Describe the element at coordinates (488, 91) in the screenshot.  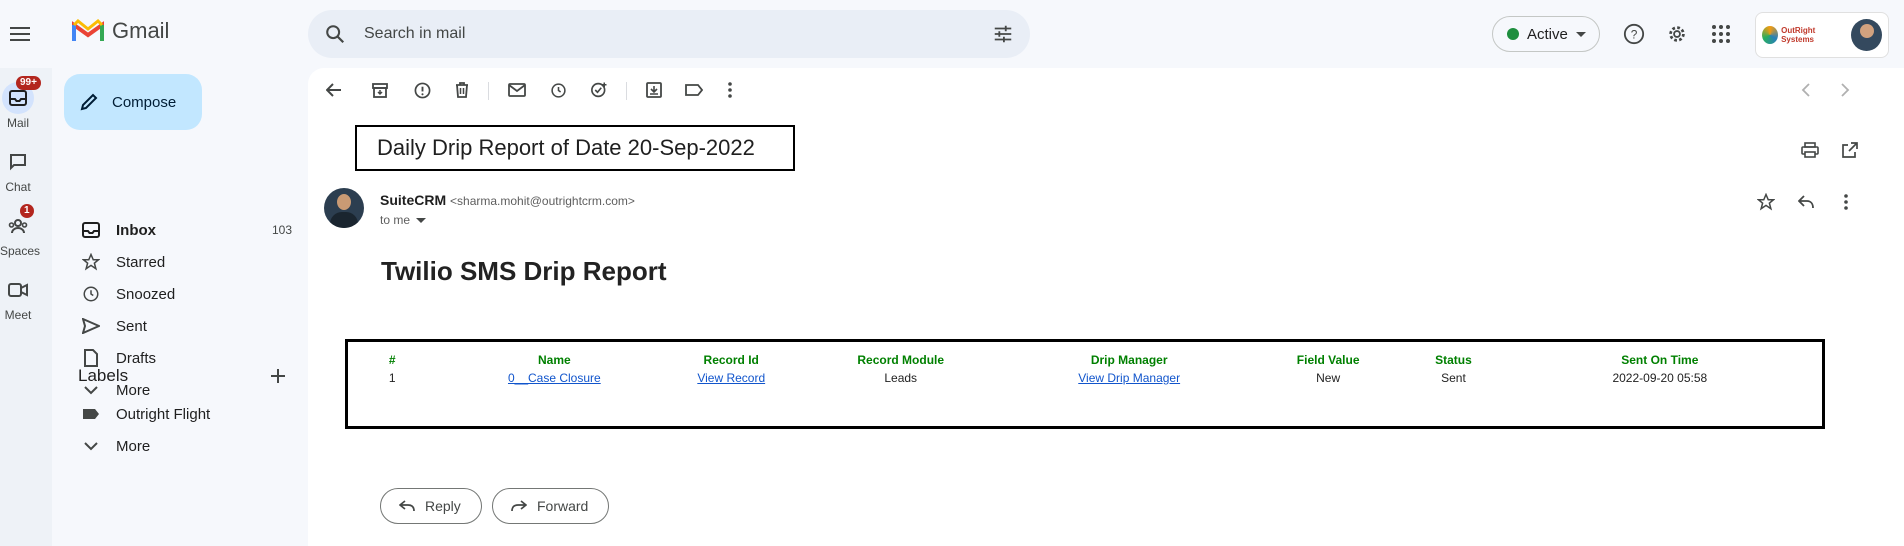
I see `toolbar-divider` at that location.